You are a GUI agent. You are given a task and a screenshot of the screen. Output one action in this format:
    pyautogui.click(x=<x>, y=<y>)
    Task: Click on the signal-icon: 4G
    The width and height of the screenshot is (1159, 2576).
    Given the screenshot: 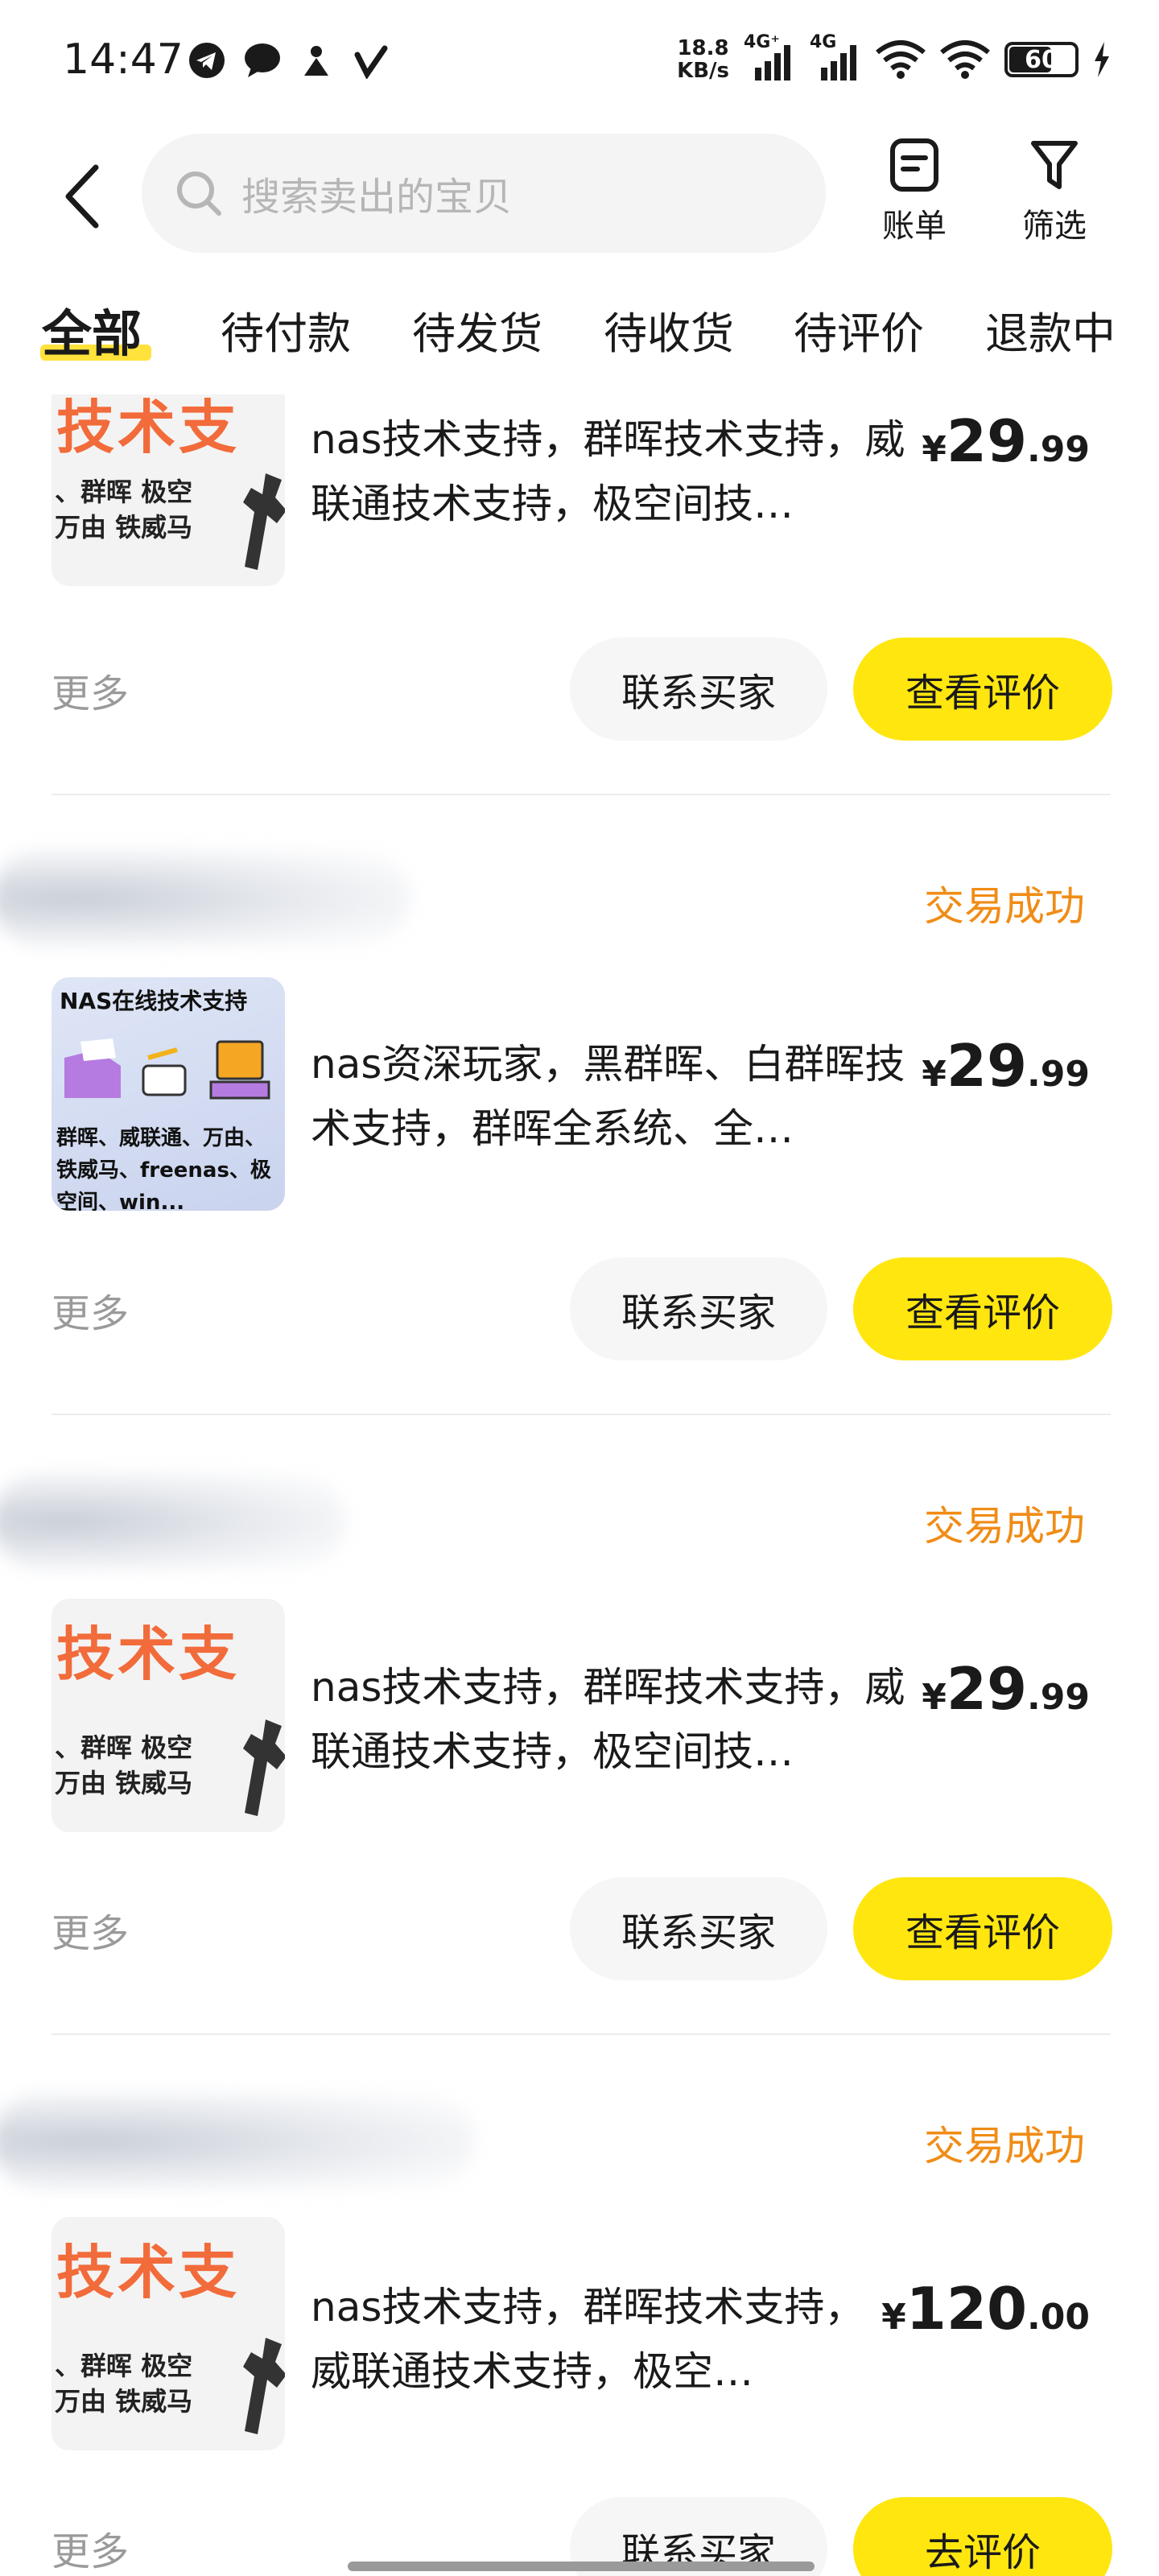 What is the action you would take?
    pyautogui.click(x=836, y=57)
    